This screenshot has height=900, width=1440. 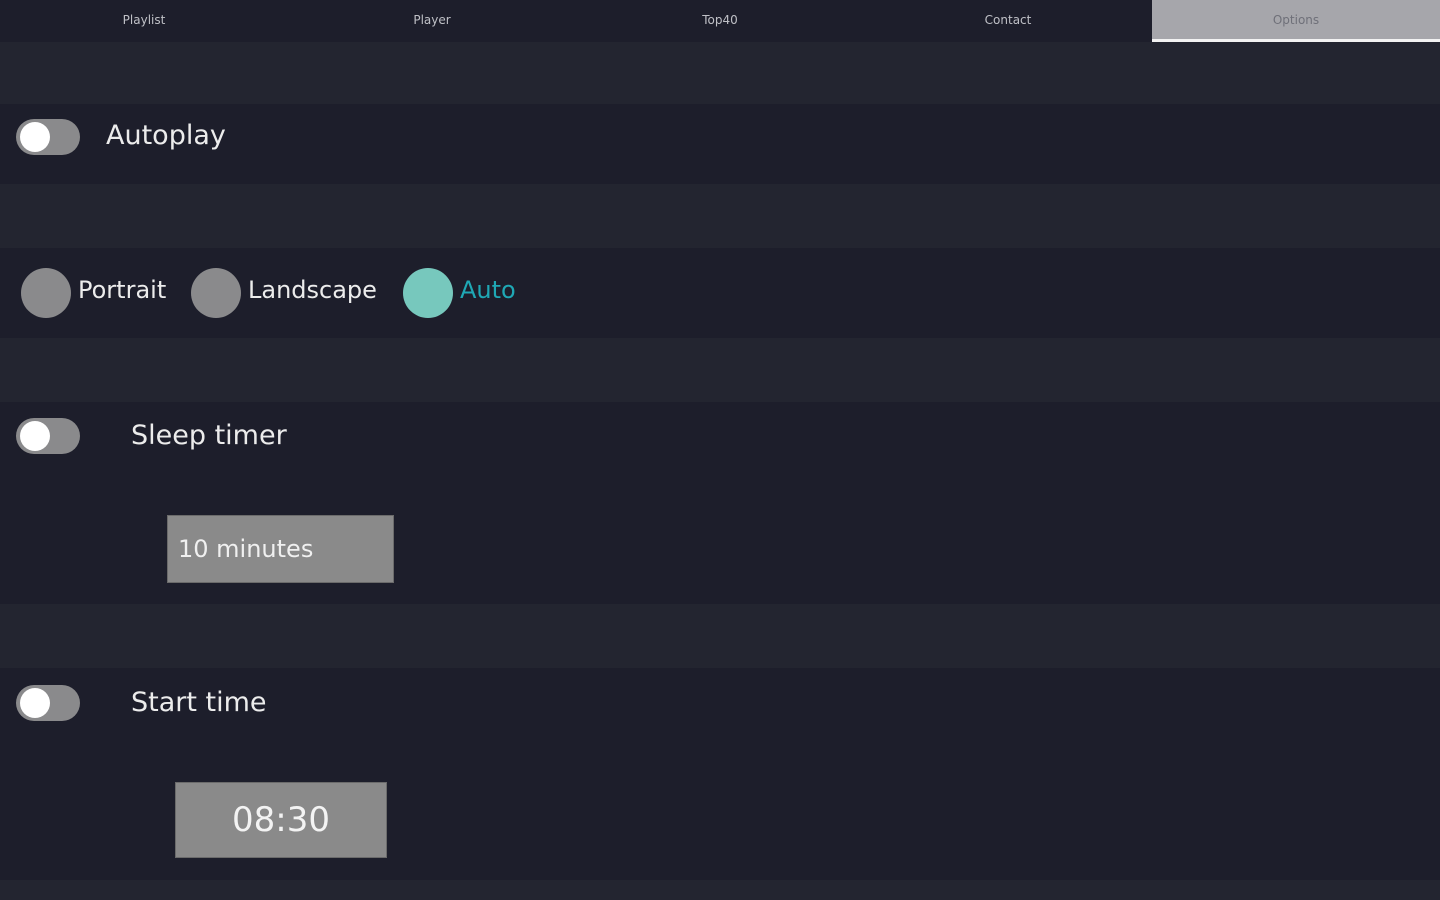 I want to click on tab-playlist: Playlist, so click(x=144, y=20).